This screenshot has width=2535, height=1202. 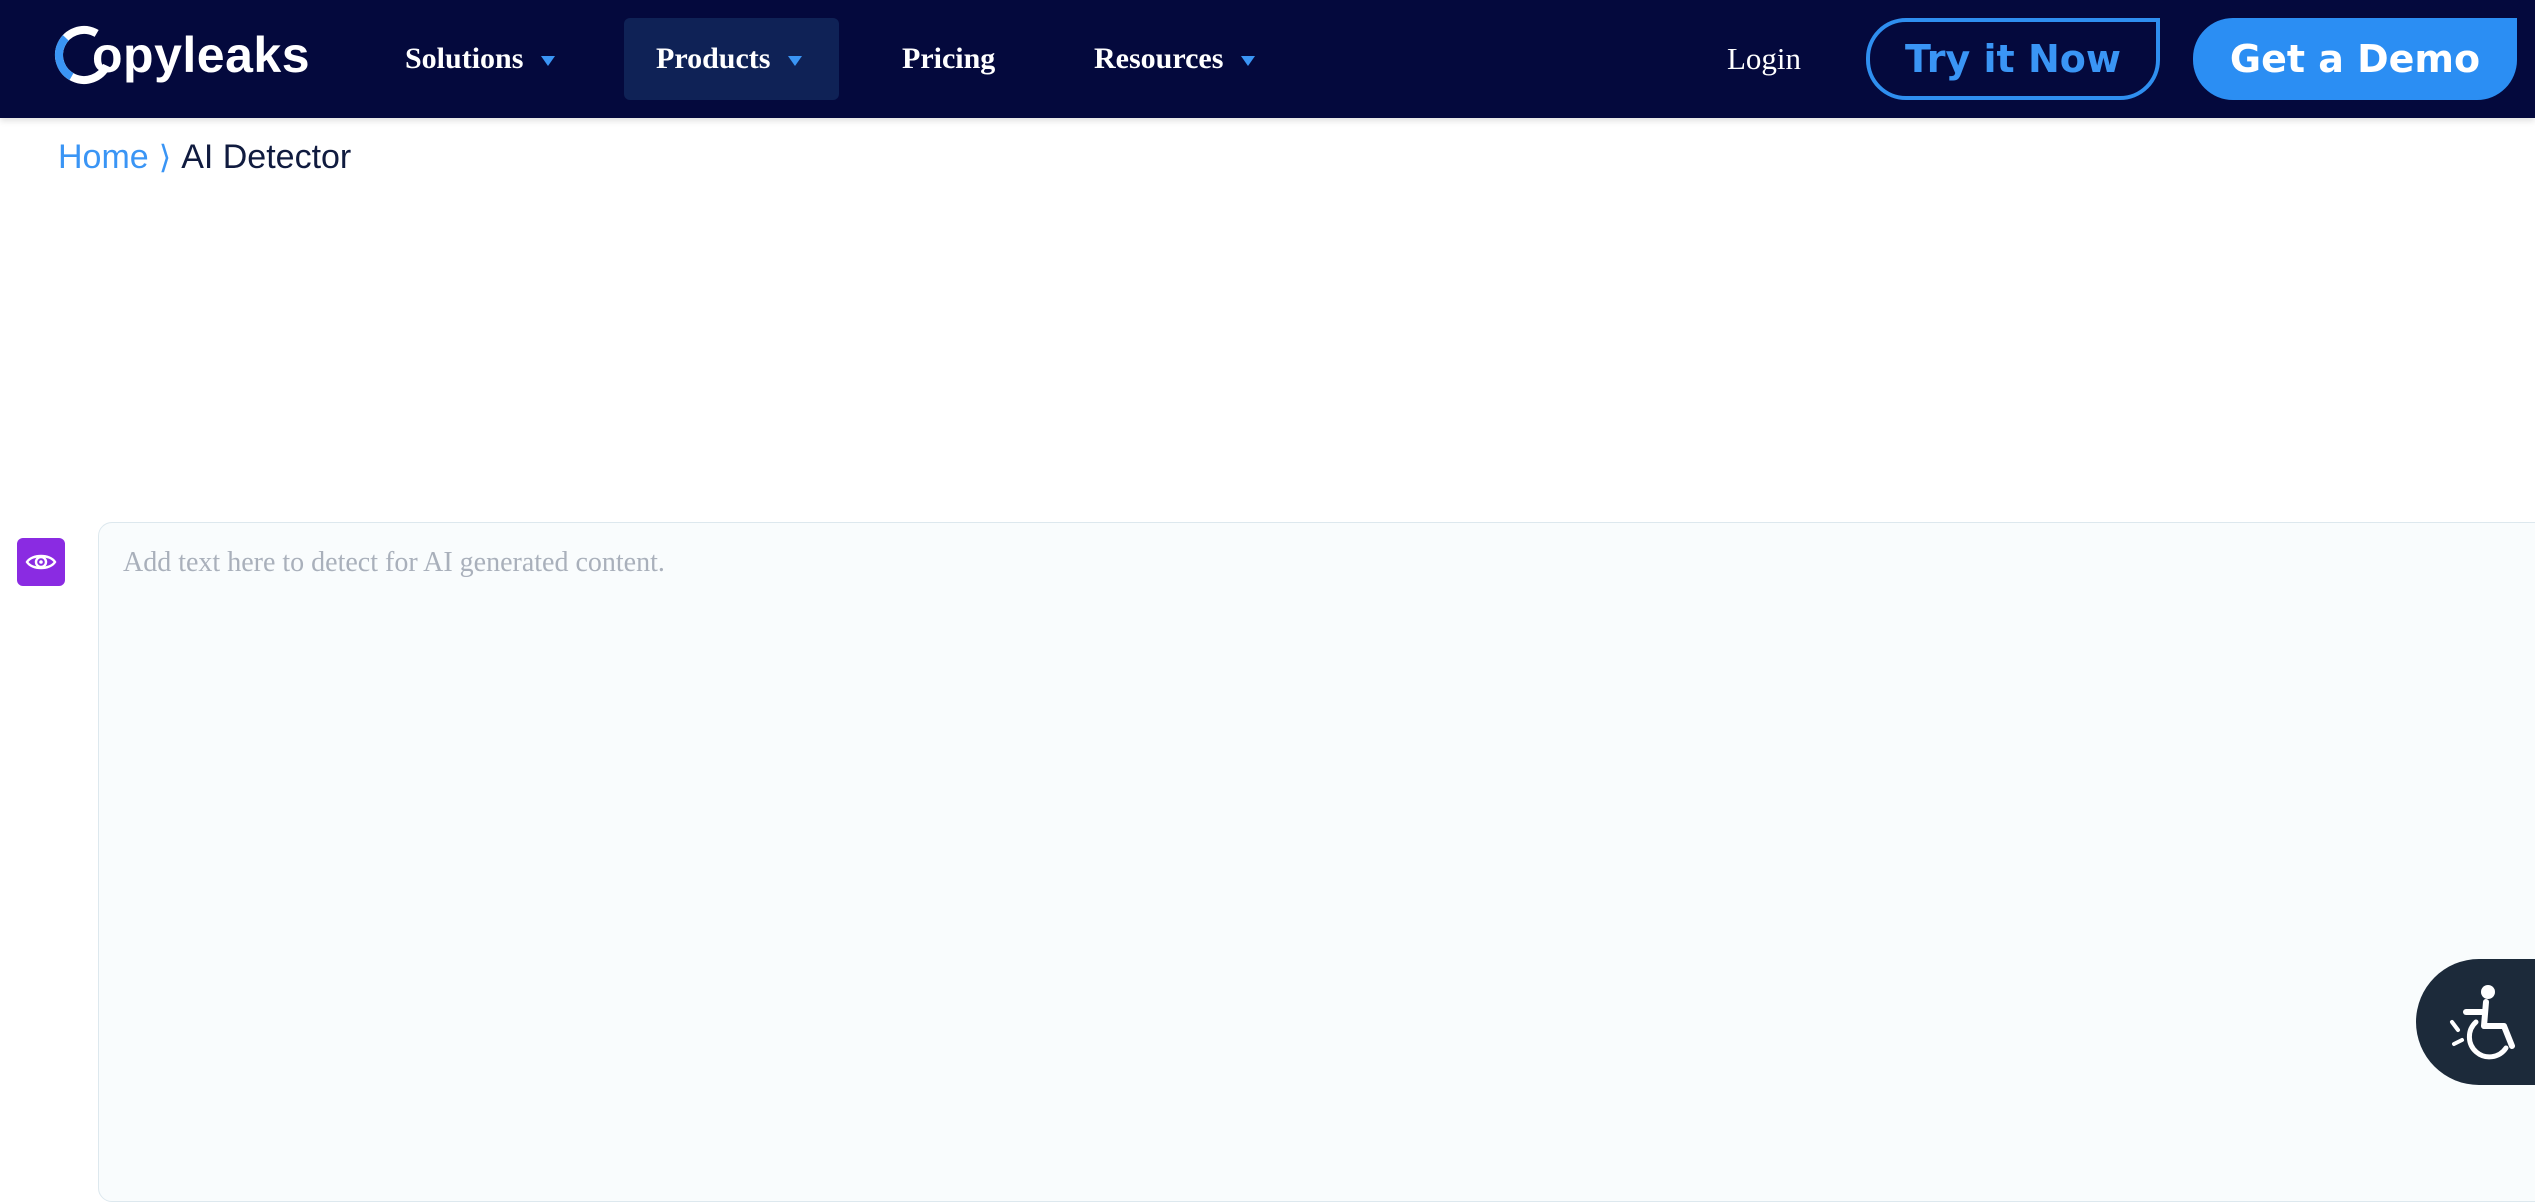 What do you see at coordinates (2475, 1022) in the screenshot?
I see `accessibility-wheelchair-icon` at bounding box center [2475, 1022].